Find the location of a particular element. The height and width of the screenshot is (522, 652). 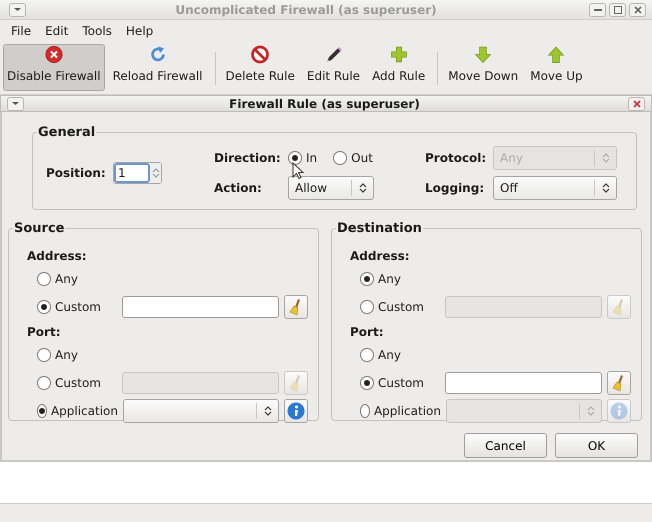

toolbar-button: Reload Firewall is located at coordinates (157, 67).